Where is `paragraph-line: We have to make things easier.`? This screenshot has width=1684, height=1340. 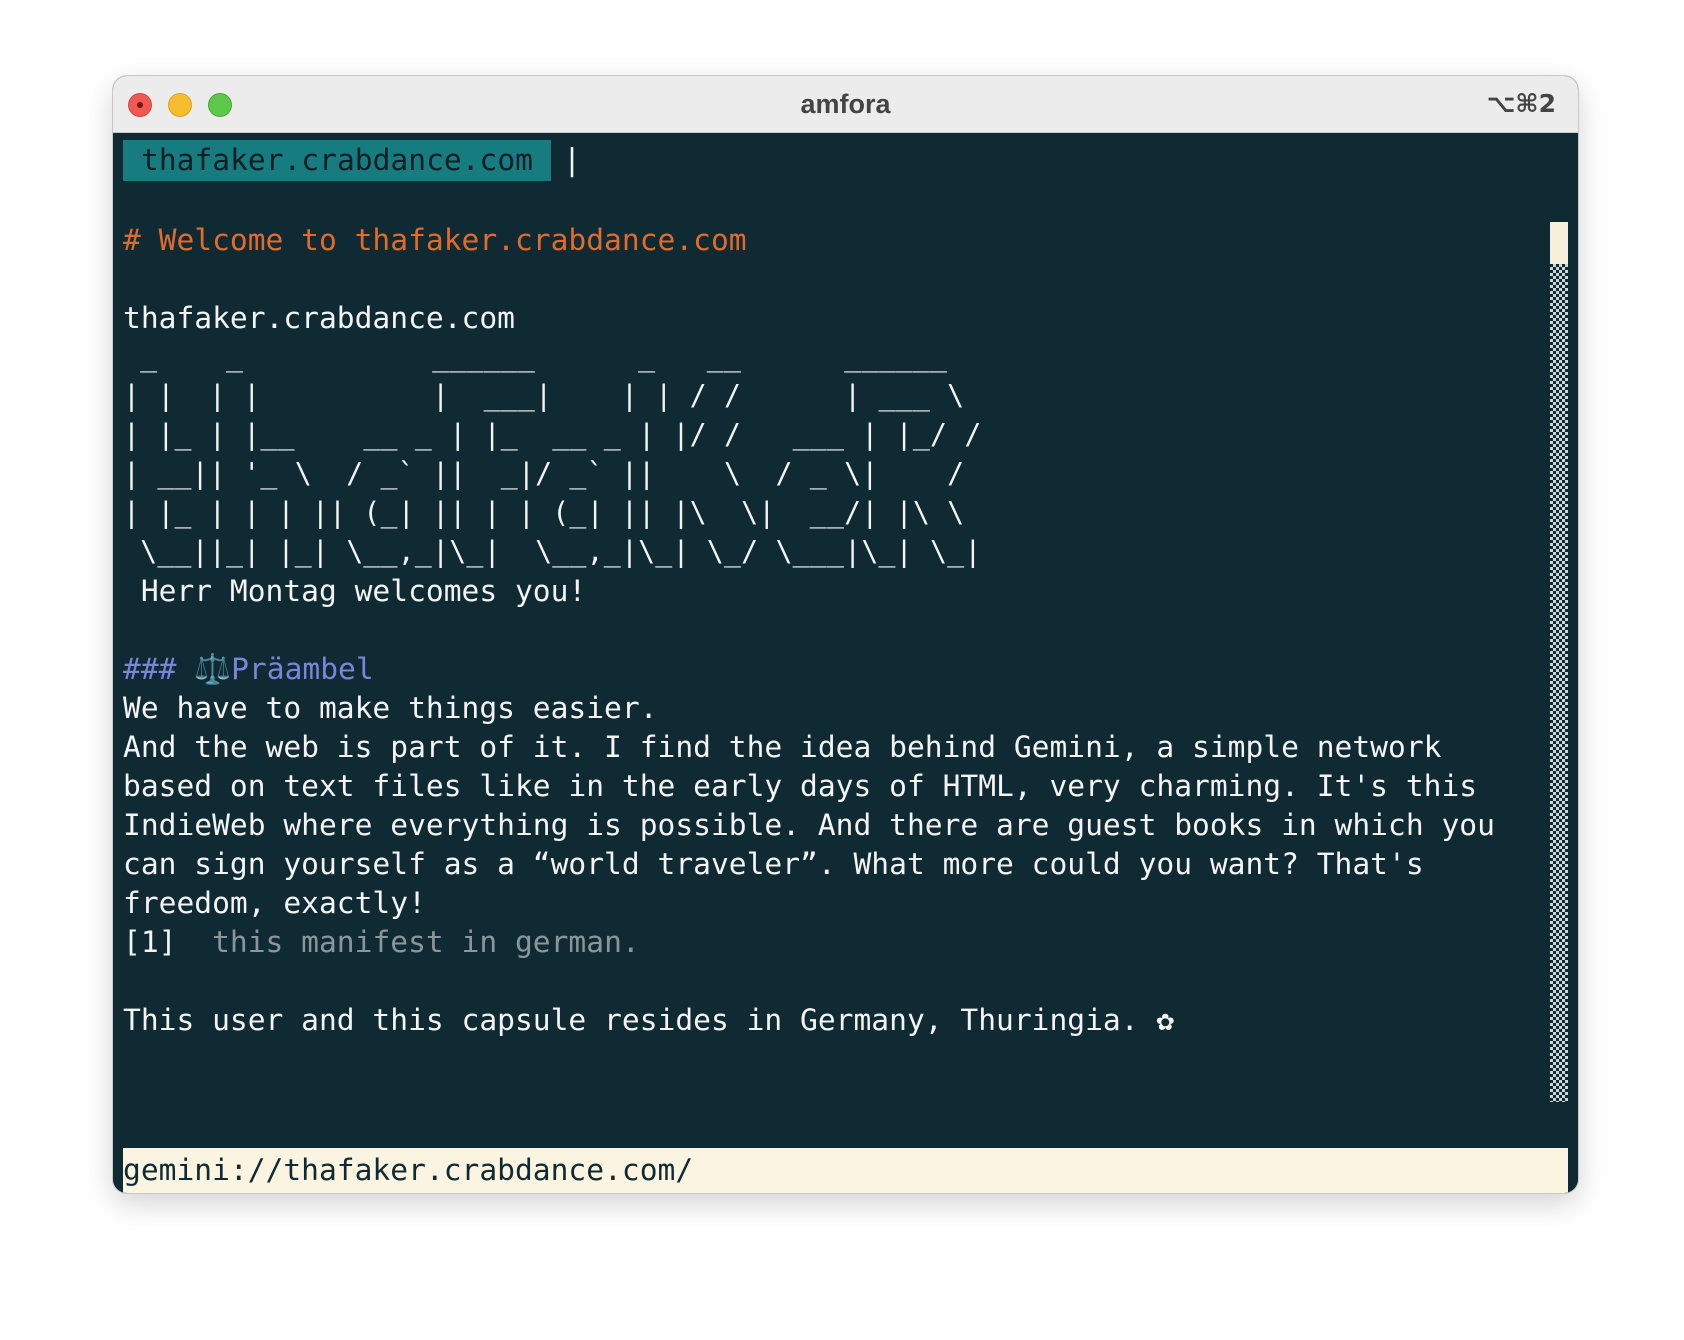
paragraph-line: We have to make things easier. is located at coordinates (390, 708).